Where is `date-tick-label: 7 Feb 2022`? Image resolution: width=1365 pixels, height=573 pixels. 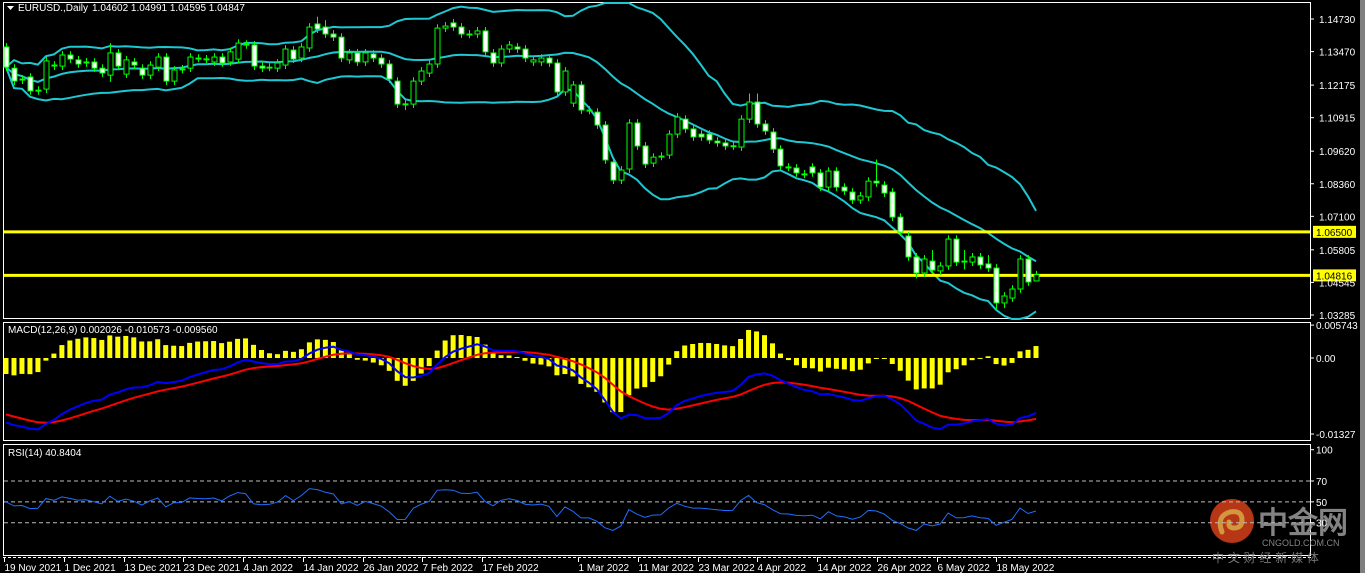
date-tick-label: 7 Feb 2022 is located at coordinates (448, 568).